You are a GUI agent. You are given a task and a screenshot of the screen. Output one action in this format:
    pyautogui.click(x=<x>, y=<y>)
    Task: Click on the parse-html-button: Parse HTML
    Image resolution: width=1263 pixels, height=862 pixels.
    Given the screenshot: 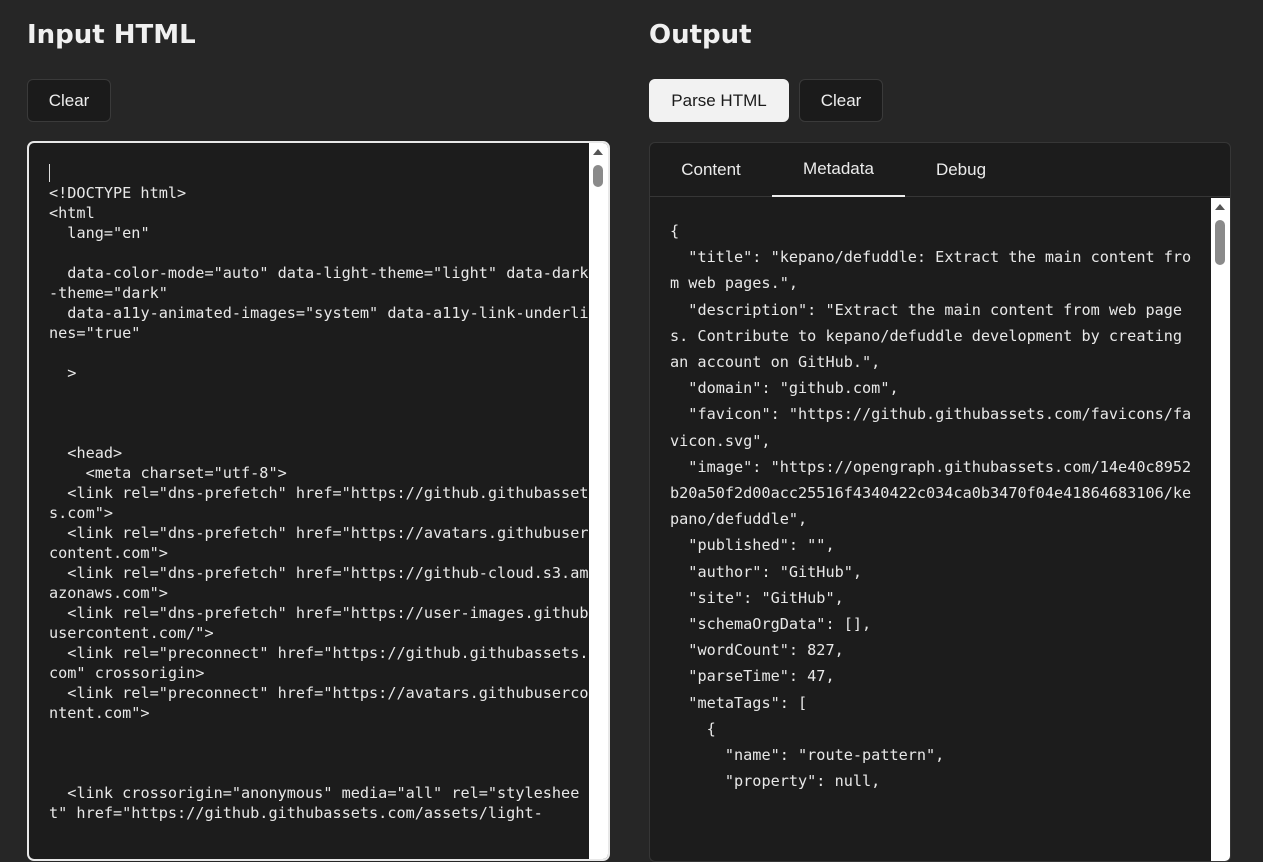 What is the action you would take?
    pyautogui.click(x=719, y=100)
    